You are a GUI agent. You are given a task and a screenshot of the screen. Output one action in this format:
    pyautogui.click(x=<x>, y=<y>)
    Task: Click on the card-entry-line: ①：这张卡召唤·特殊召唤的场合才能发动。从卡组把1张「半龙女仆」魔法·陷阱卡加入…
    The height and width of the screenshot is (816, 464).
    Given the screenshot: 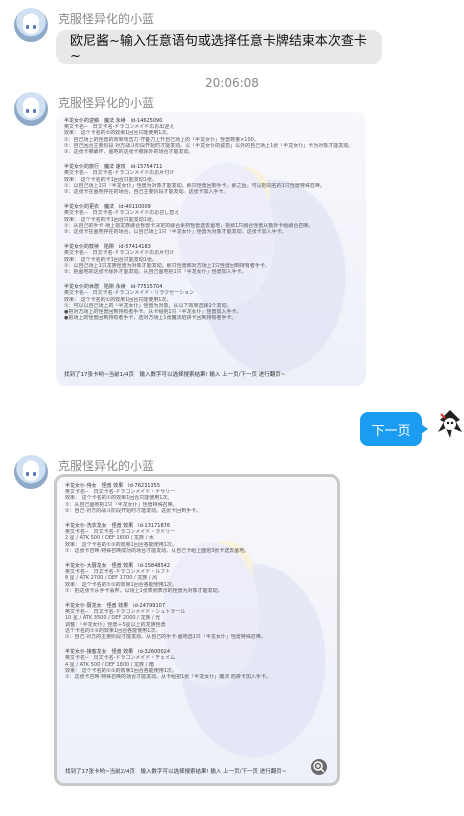 What is the action you would take?
    pyautogui.click(x=168, y=677)
    